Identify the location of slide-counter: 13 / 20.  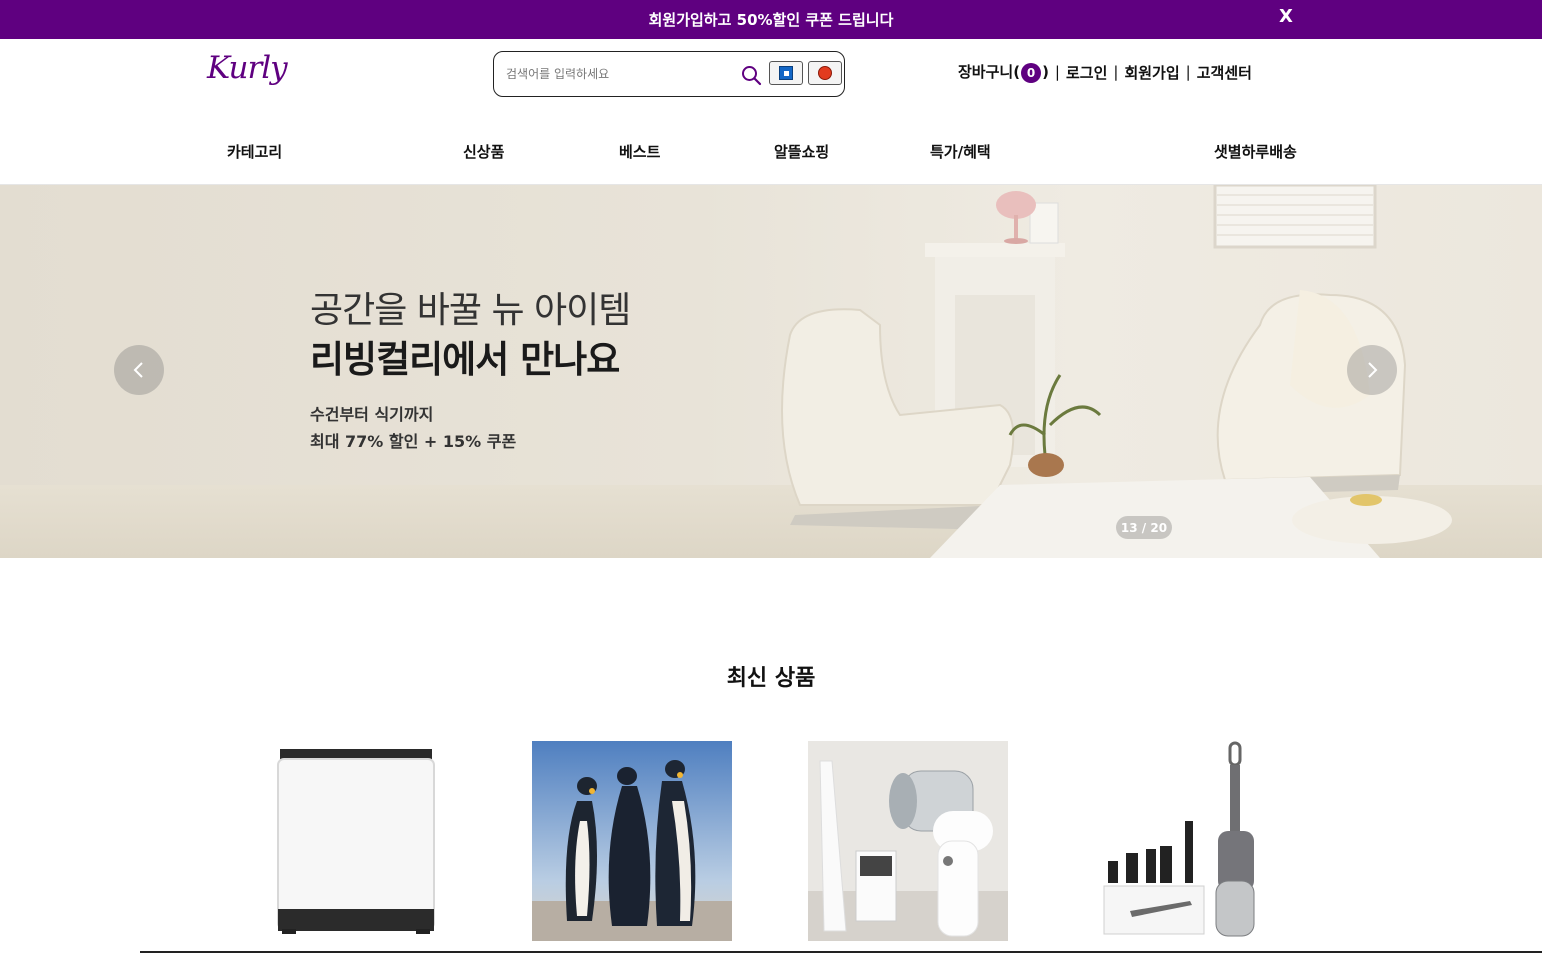
(1144, 527).